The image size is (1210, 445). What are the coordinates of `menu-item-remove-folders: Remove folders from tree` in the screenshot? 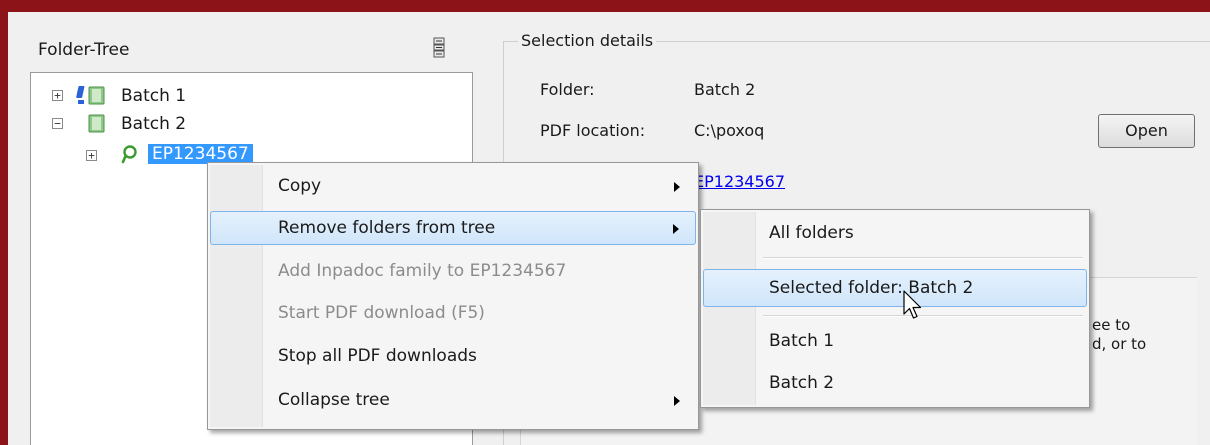 It's located at (453, 228).